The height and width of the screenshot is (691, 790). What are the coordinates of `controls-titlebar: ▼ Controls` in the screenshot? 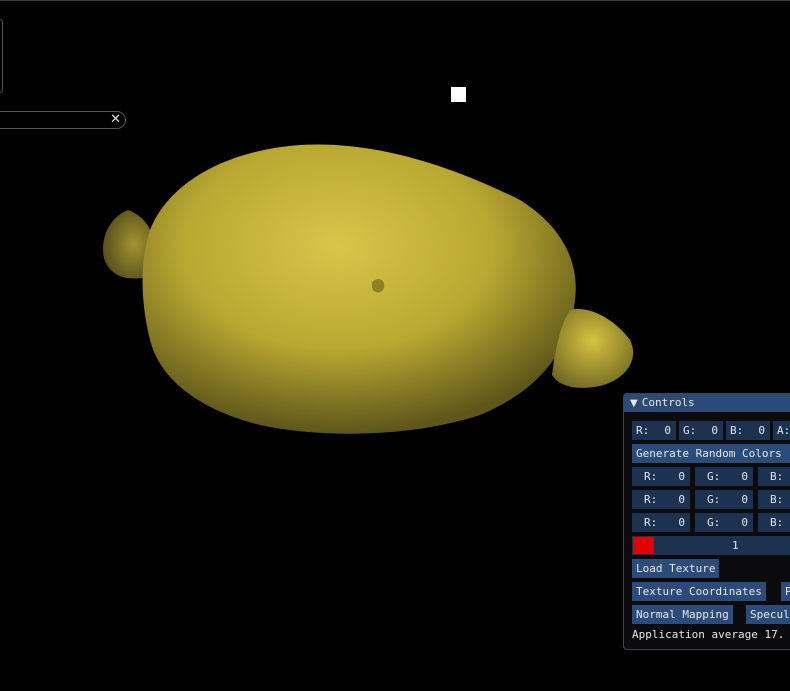 It's located at (707, 403).